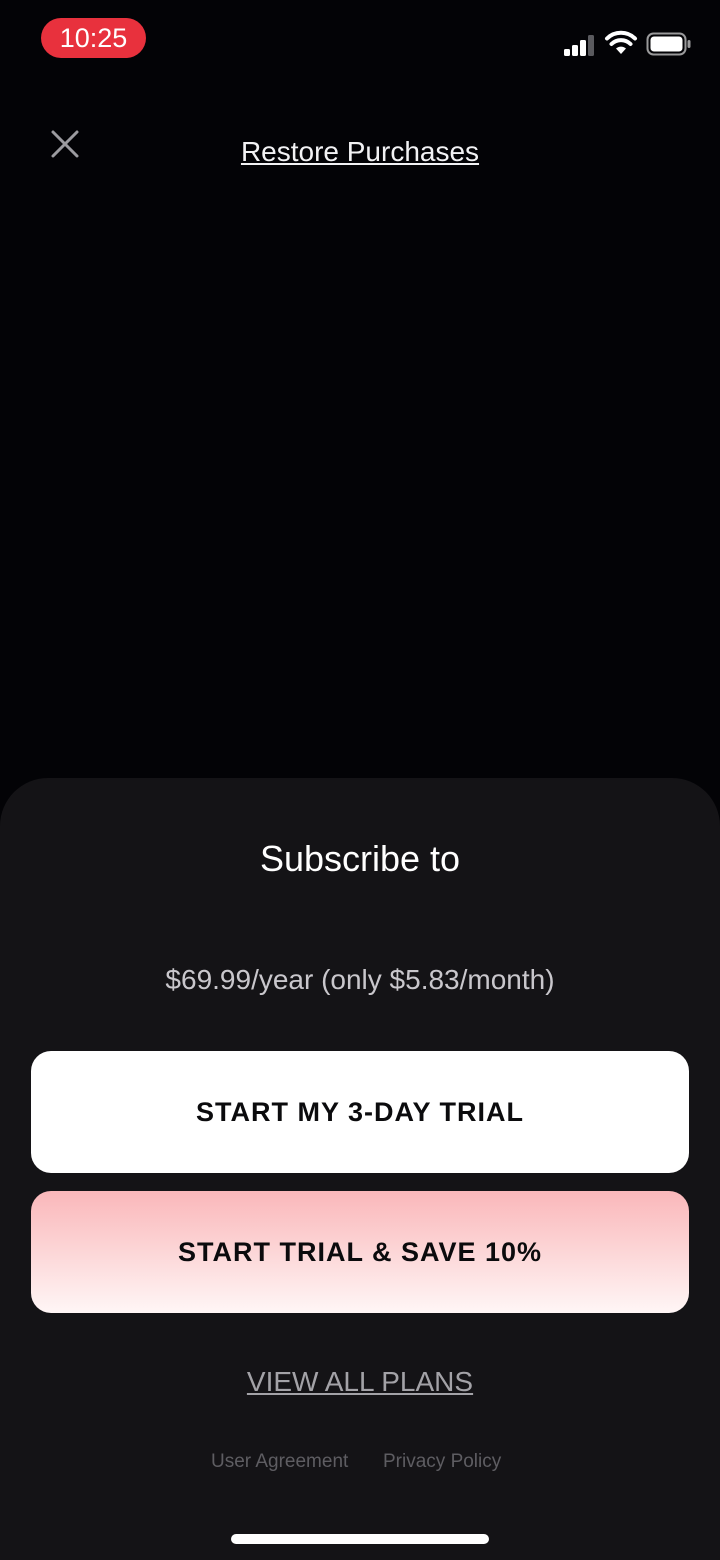 This screenshot has height=1560, width=720. Describe the element at coordinates (579, 45) in the screenshot. I see `signal-icon` at that location.